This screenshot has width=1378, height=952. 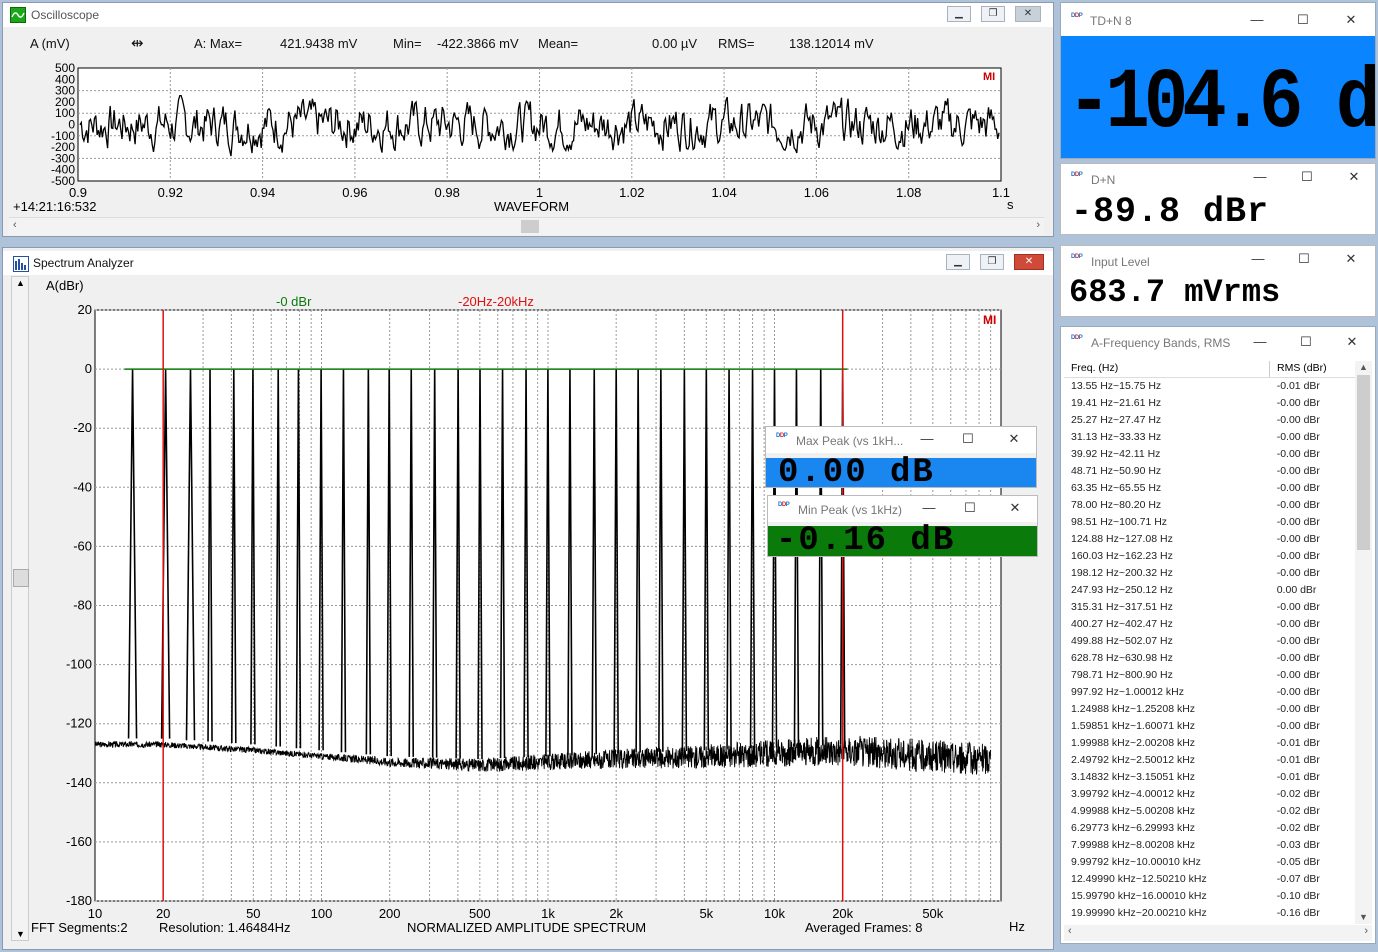 What do you see at coordinates (1210, 861) in the screenshot?
I see `table-row: 9.99792 kHz~10.00010 kHz -0.05 dBr` at bounding box center [1210, 861].